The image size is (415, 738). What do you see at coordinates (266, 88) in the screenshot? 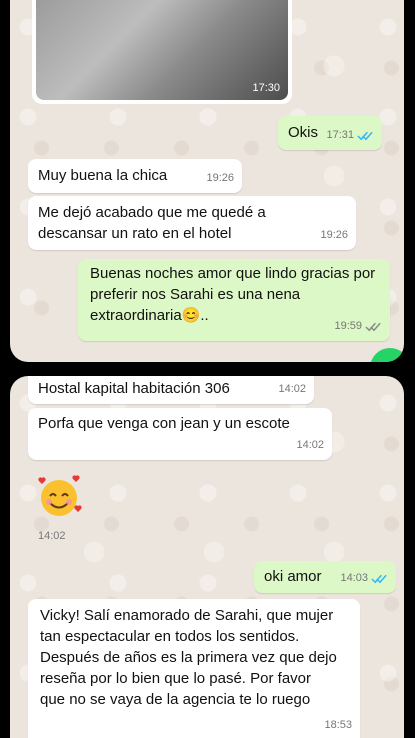
I see `message-time: 17:30` at bounding box center [266, 88].